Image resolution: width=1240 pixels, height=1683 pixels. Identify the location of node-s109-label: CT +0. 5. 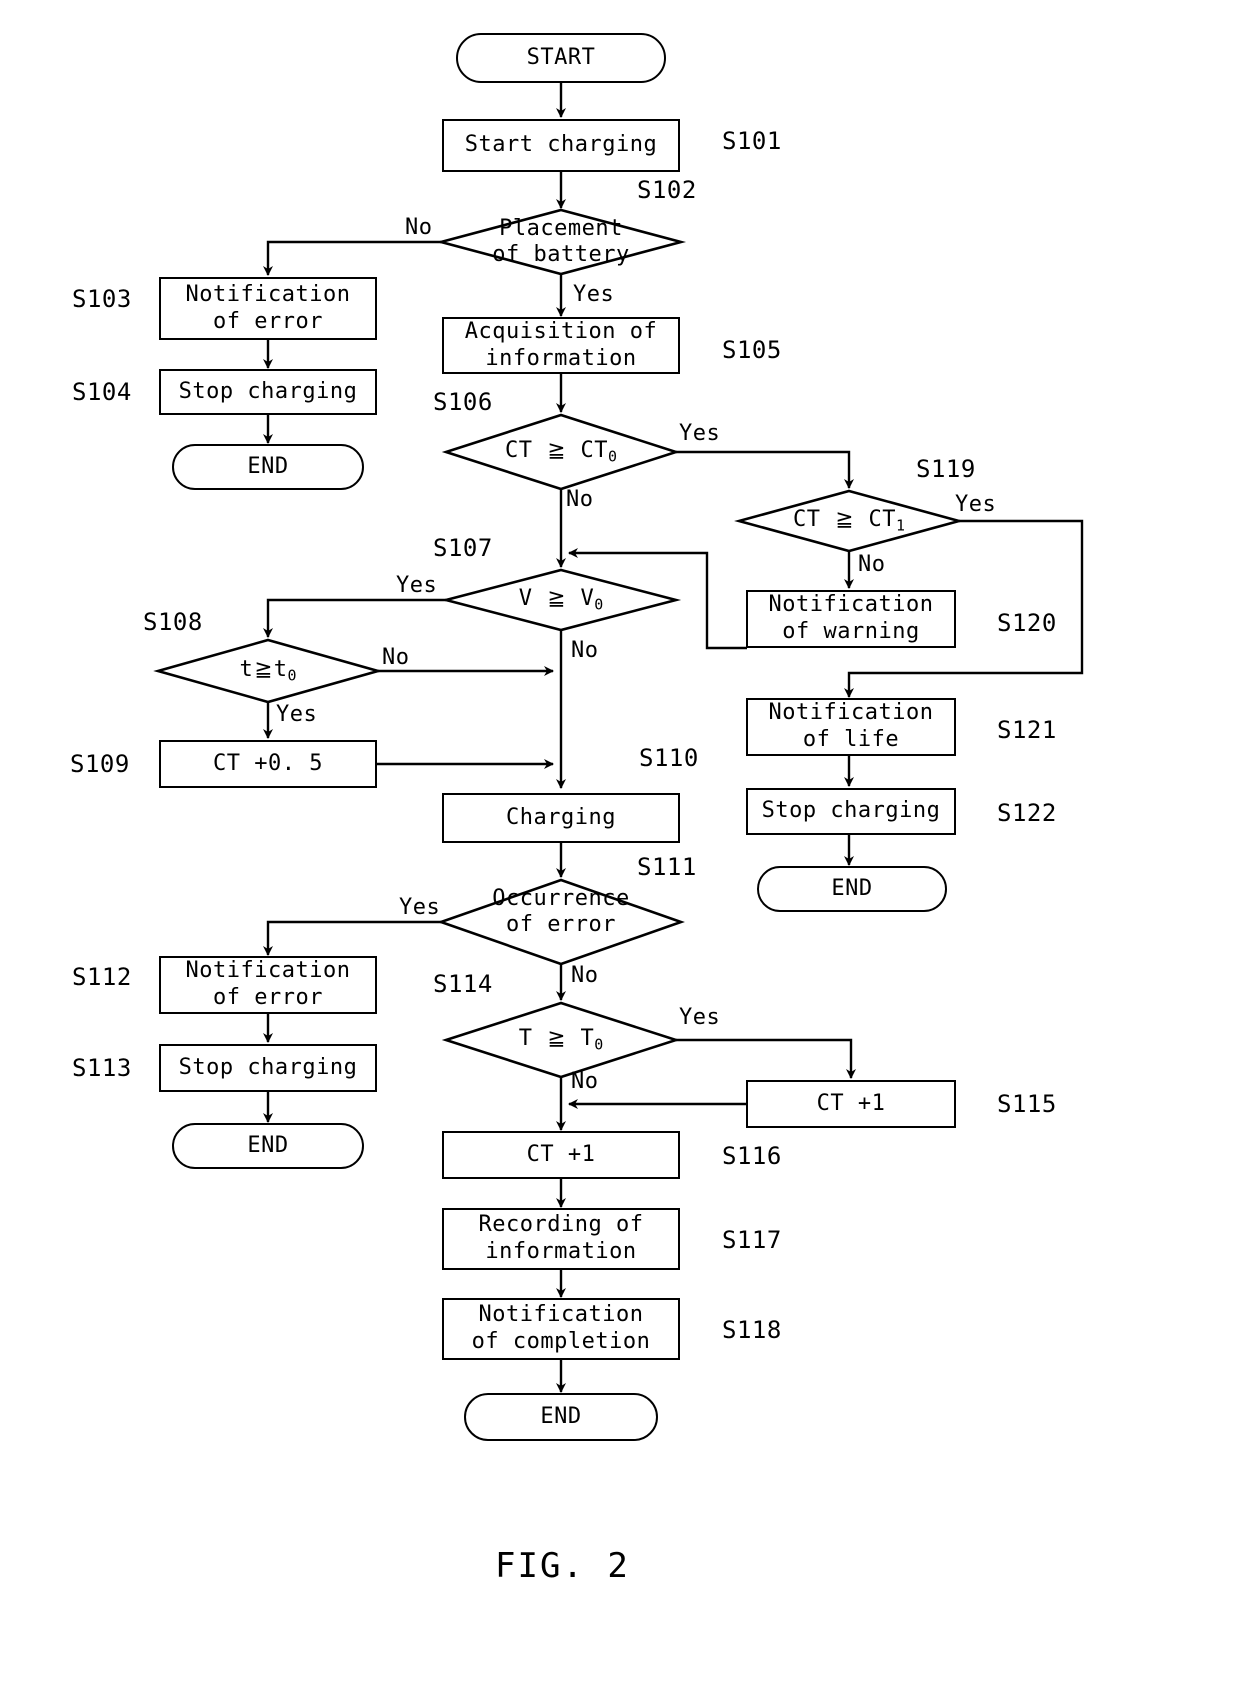
(268, 763).